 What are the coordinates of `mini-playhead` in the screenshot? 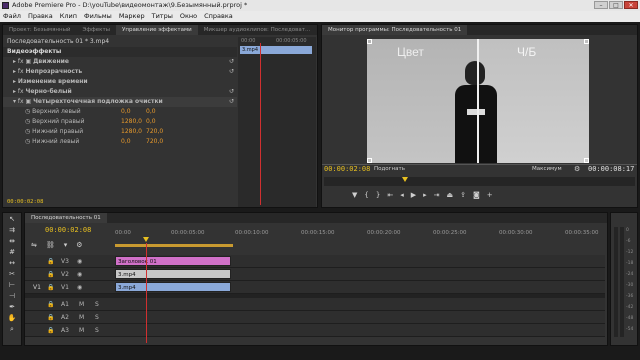 It's located at (260, 124).